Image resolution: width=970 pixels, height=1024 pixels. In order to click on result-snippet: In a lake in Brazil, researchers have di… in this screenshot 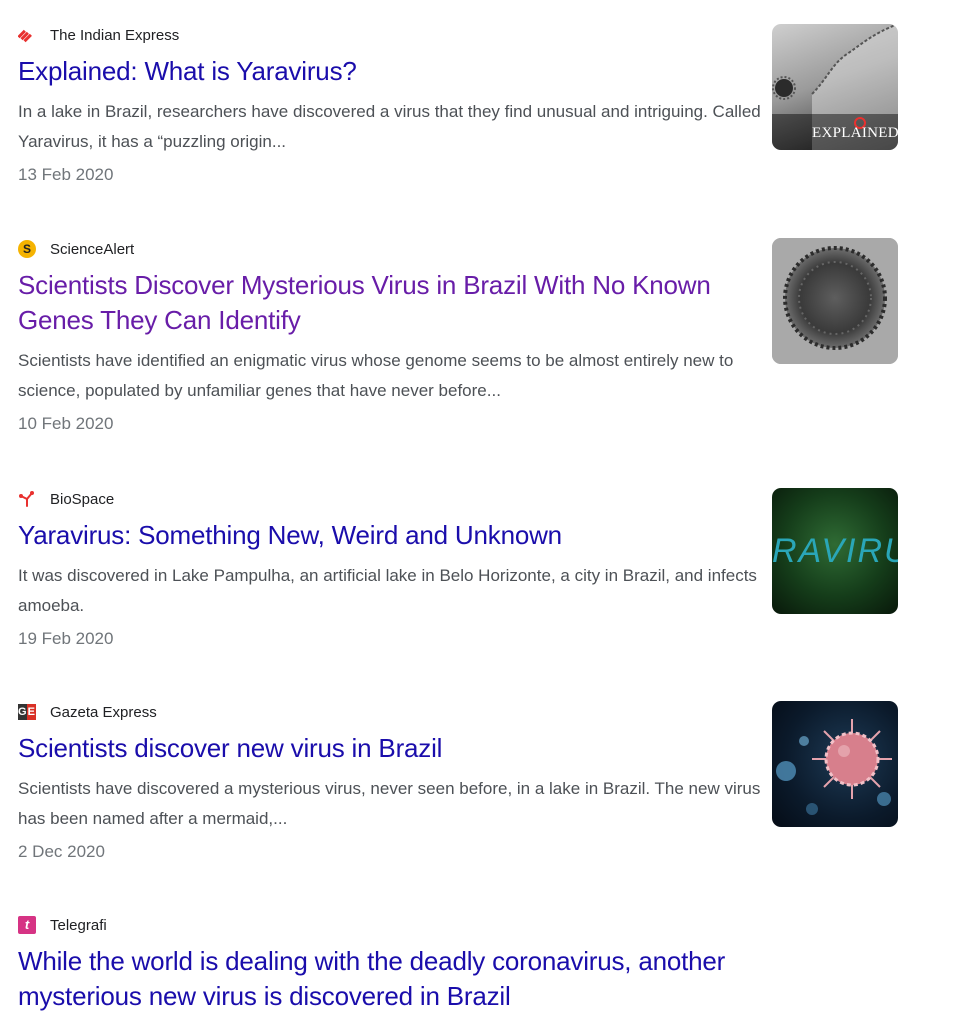, I will do `click(389, 126)`.